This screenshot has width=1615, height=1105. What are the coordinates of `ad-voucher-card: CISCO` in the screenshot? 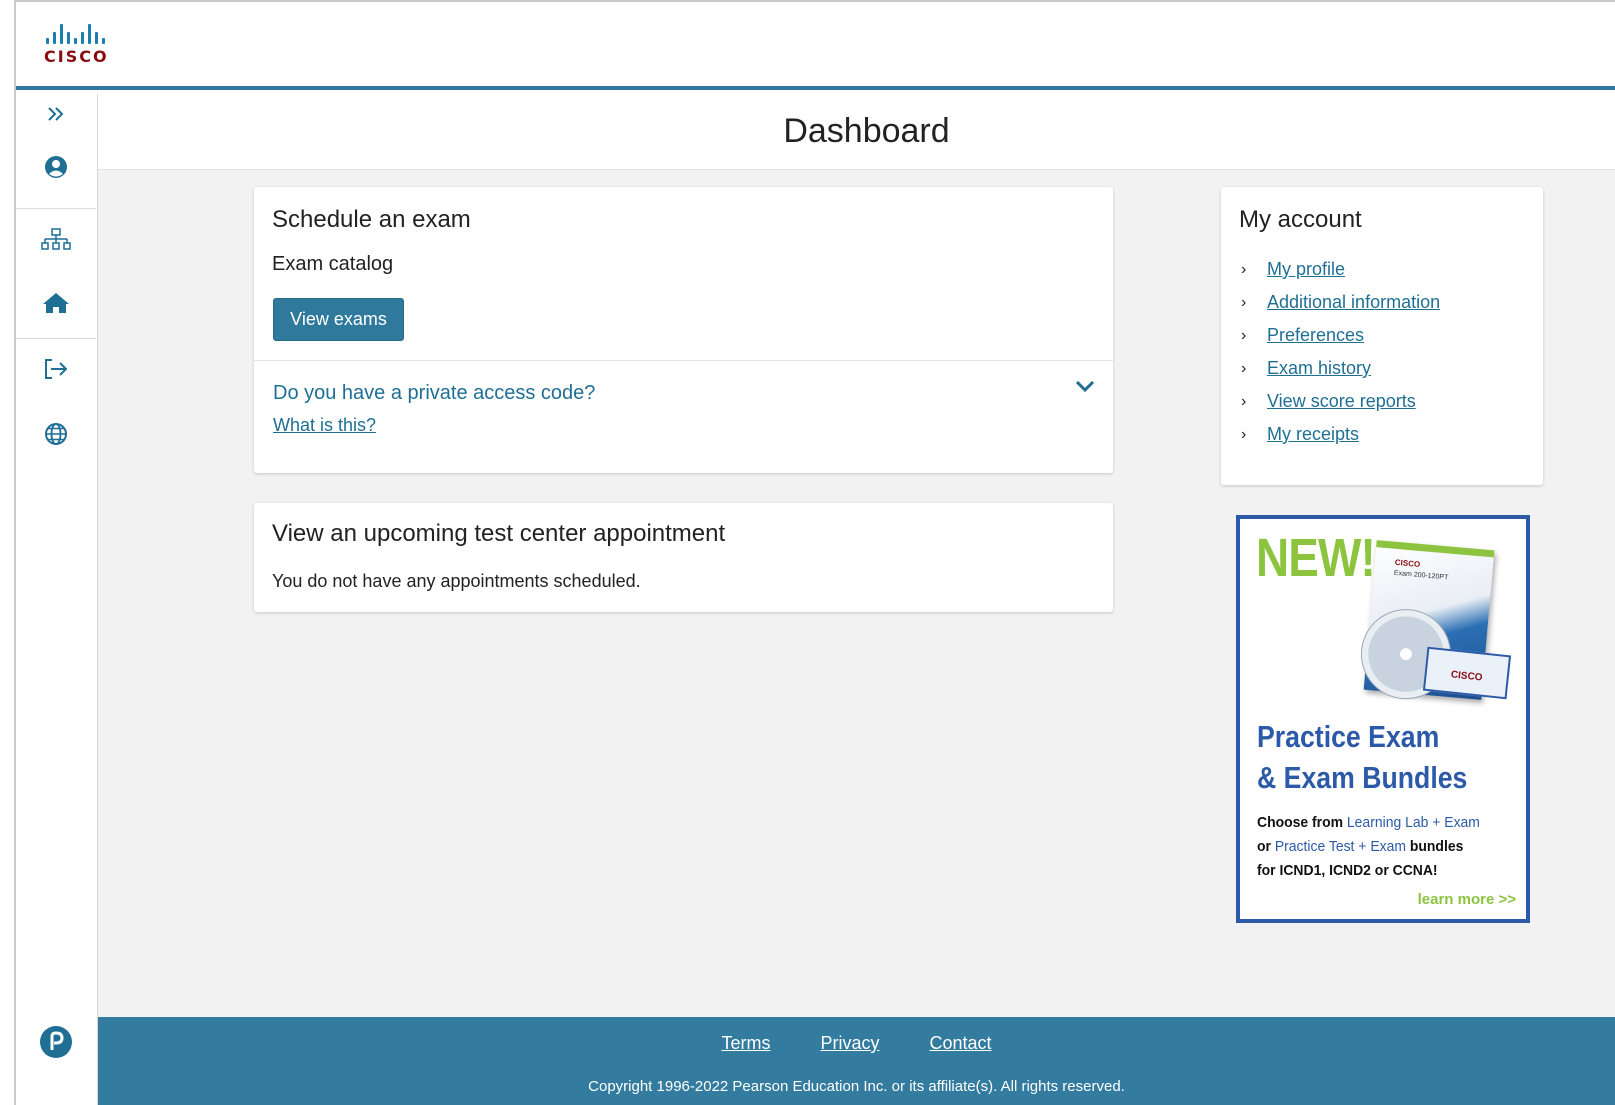 It's located at (1467, 673).